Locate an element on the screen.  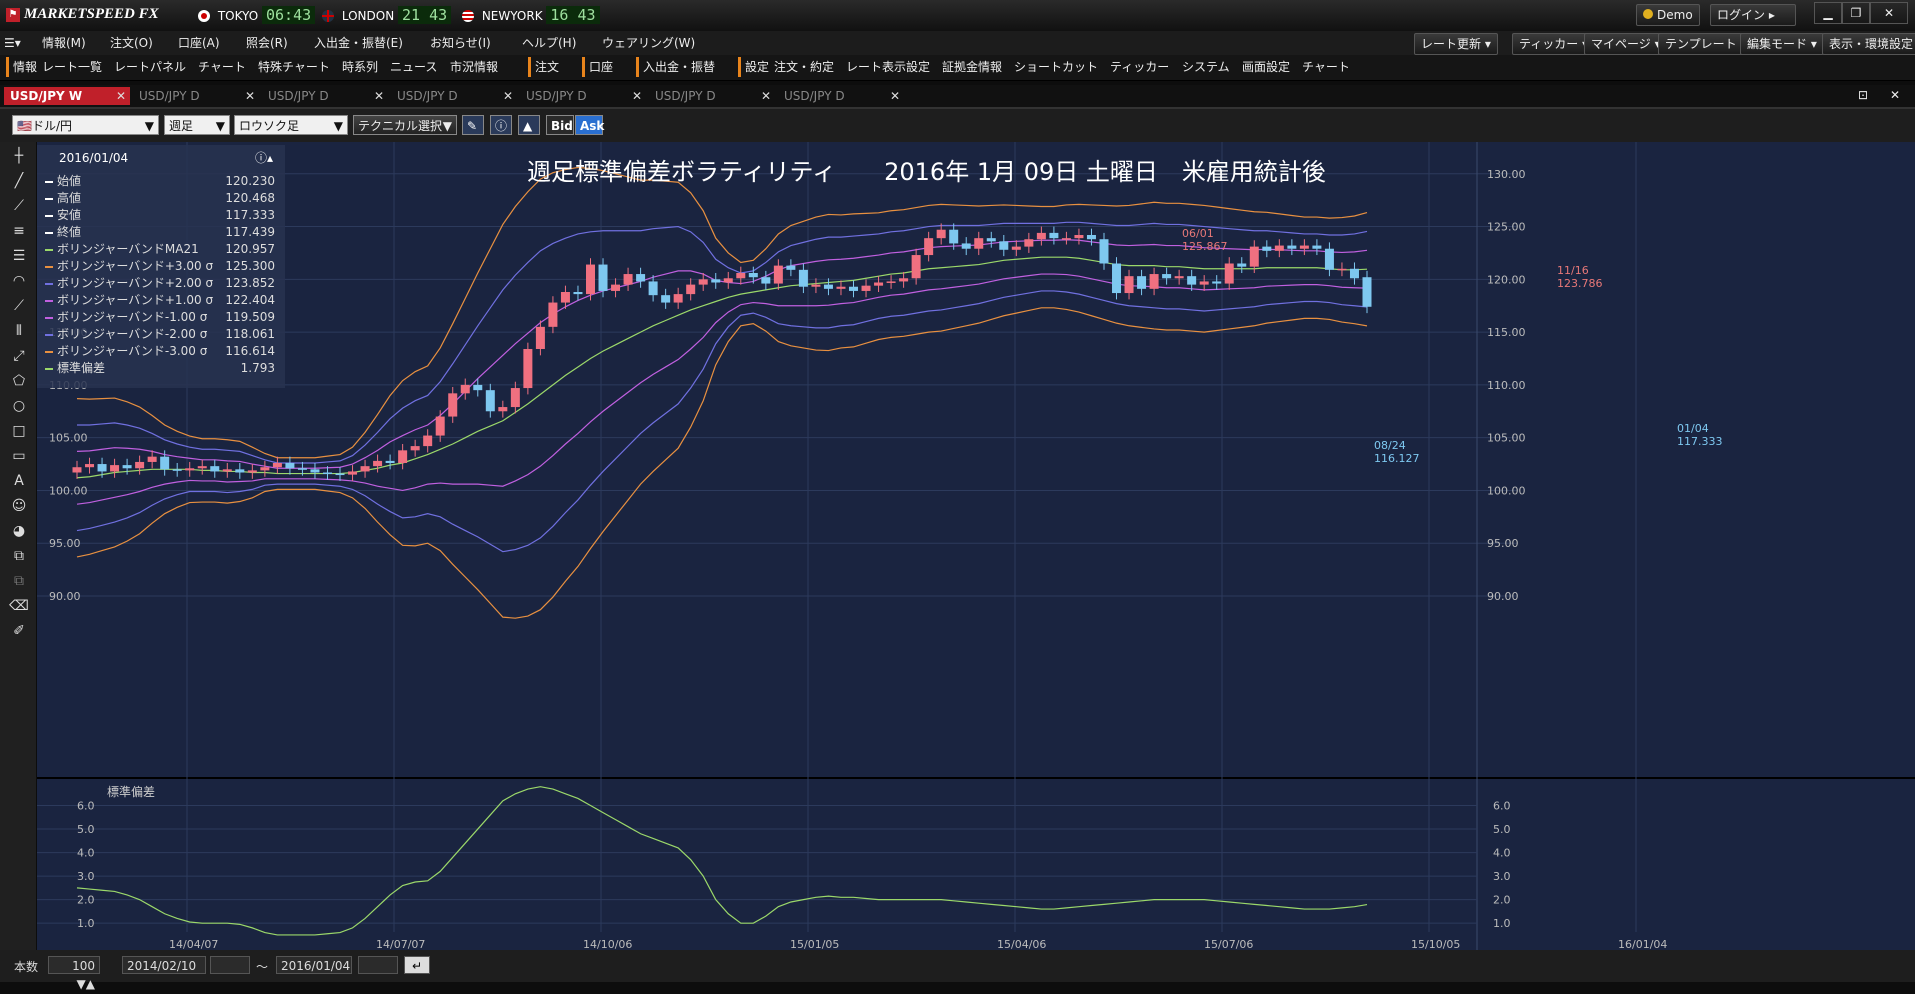
from-time-input is located at coordinates (230, 965).